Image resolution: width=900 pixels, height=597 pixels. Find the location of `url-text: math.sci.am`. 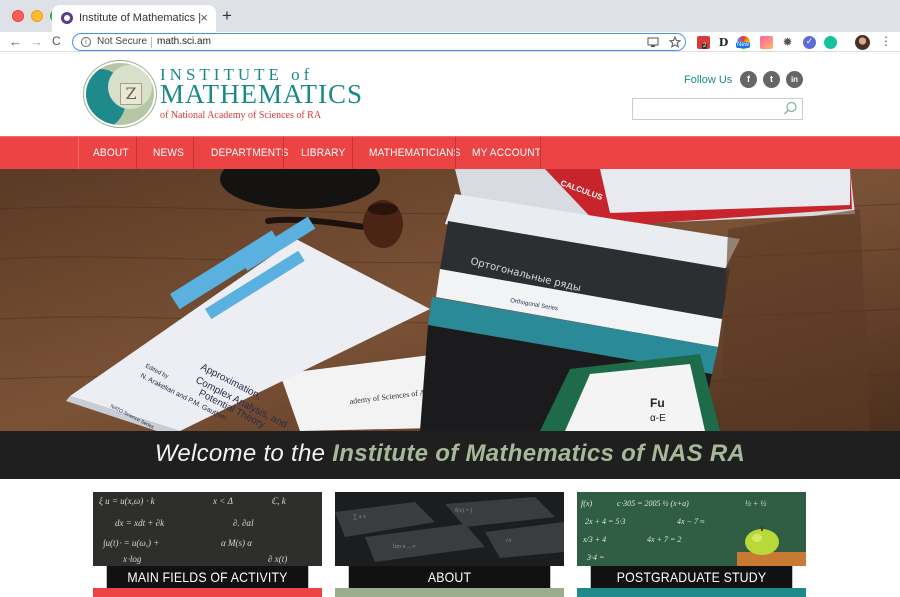

url-text: math.sci.am is located at coordinates (184, 41).